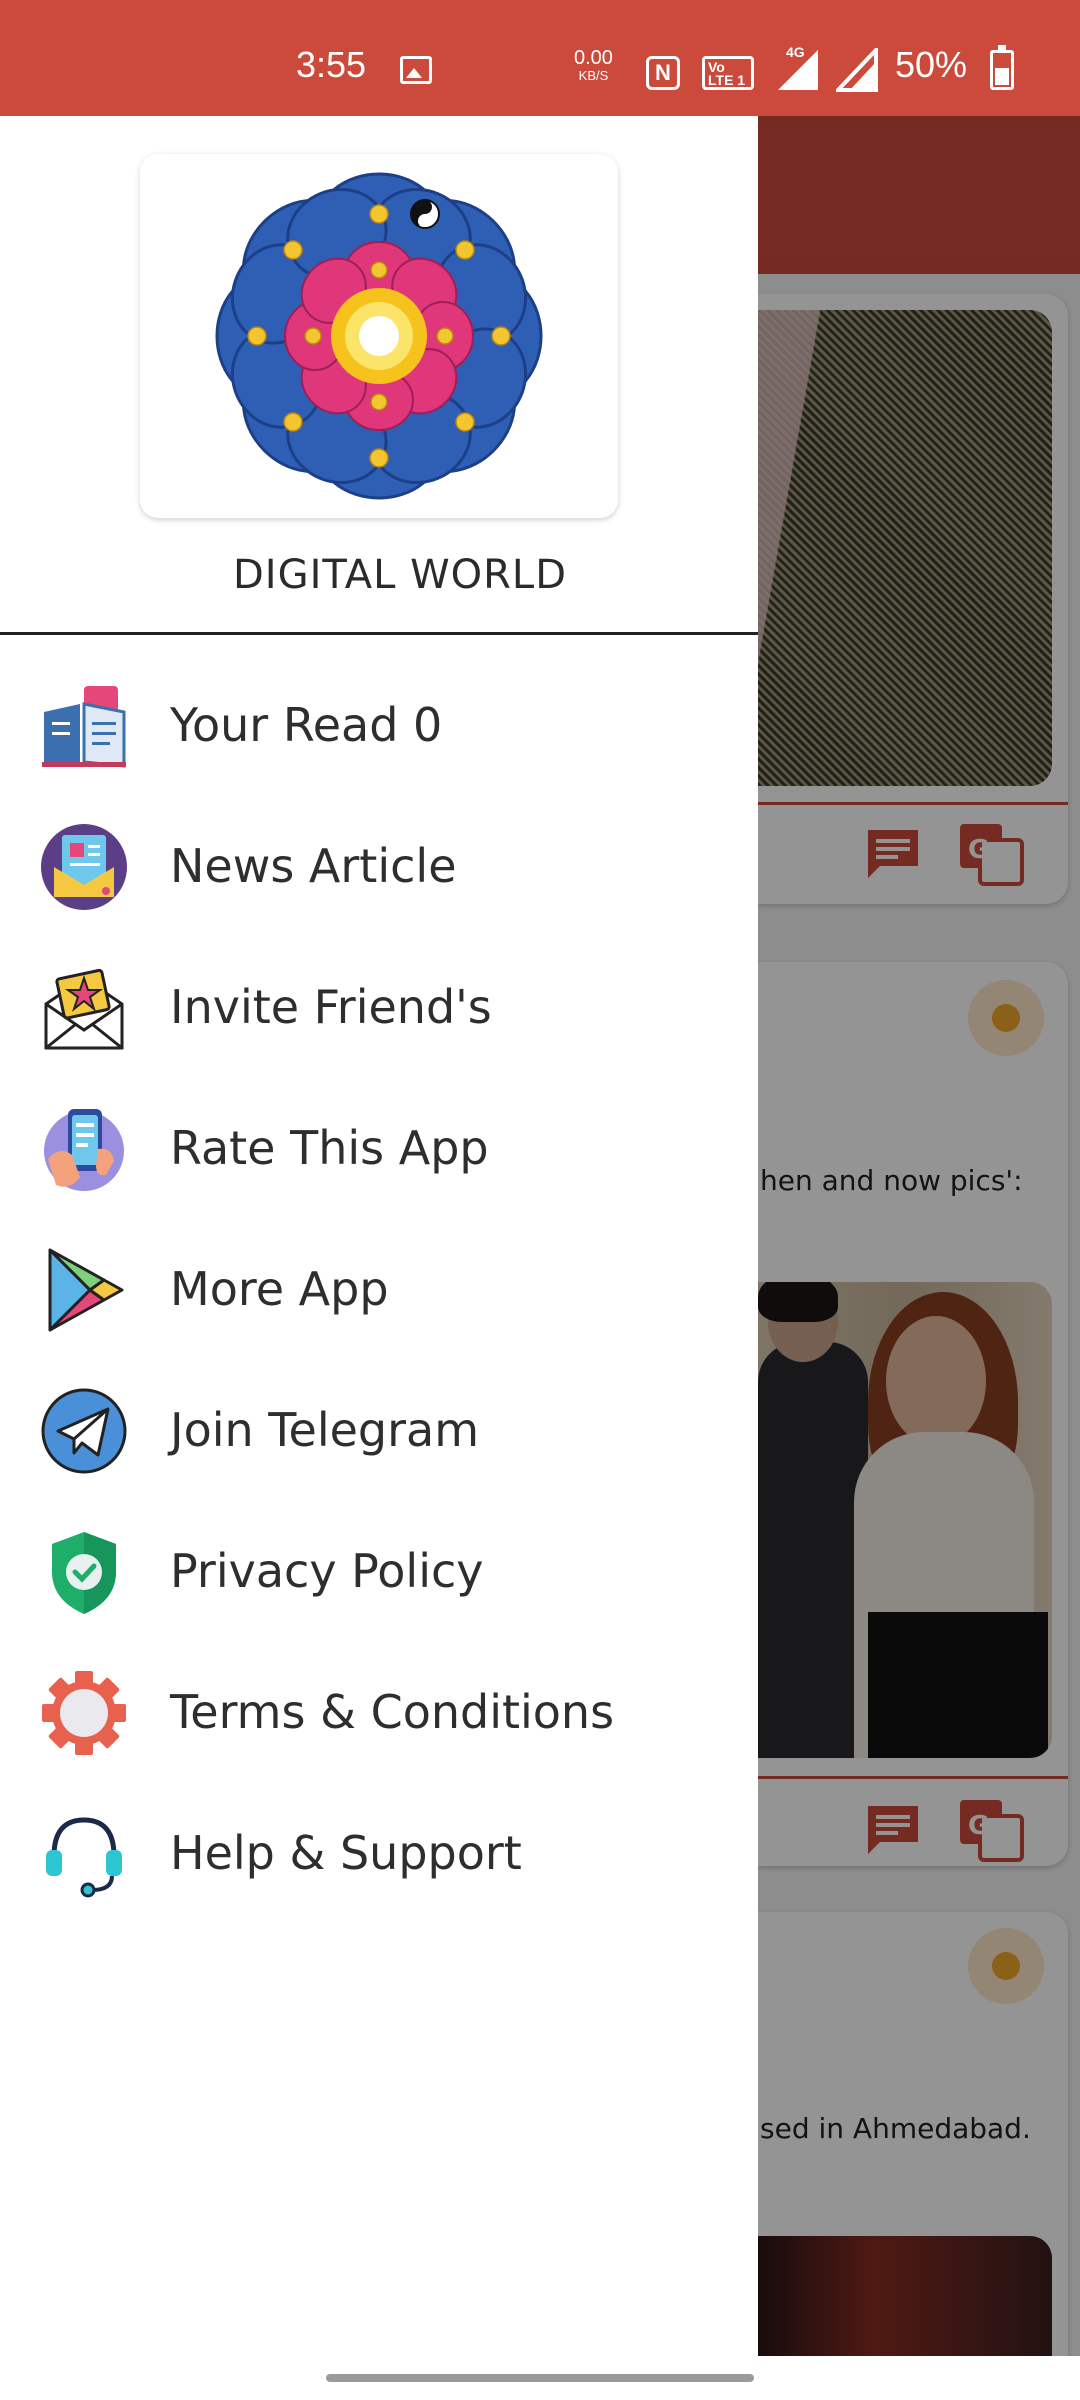  What do you see at coordinates (84, 1150) in the screenshot?
I see `rate-phone-icon` at bounding box center [84, 1150].